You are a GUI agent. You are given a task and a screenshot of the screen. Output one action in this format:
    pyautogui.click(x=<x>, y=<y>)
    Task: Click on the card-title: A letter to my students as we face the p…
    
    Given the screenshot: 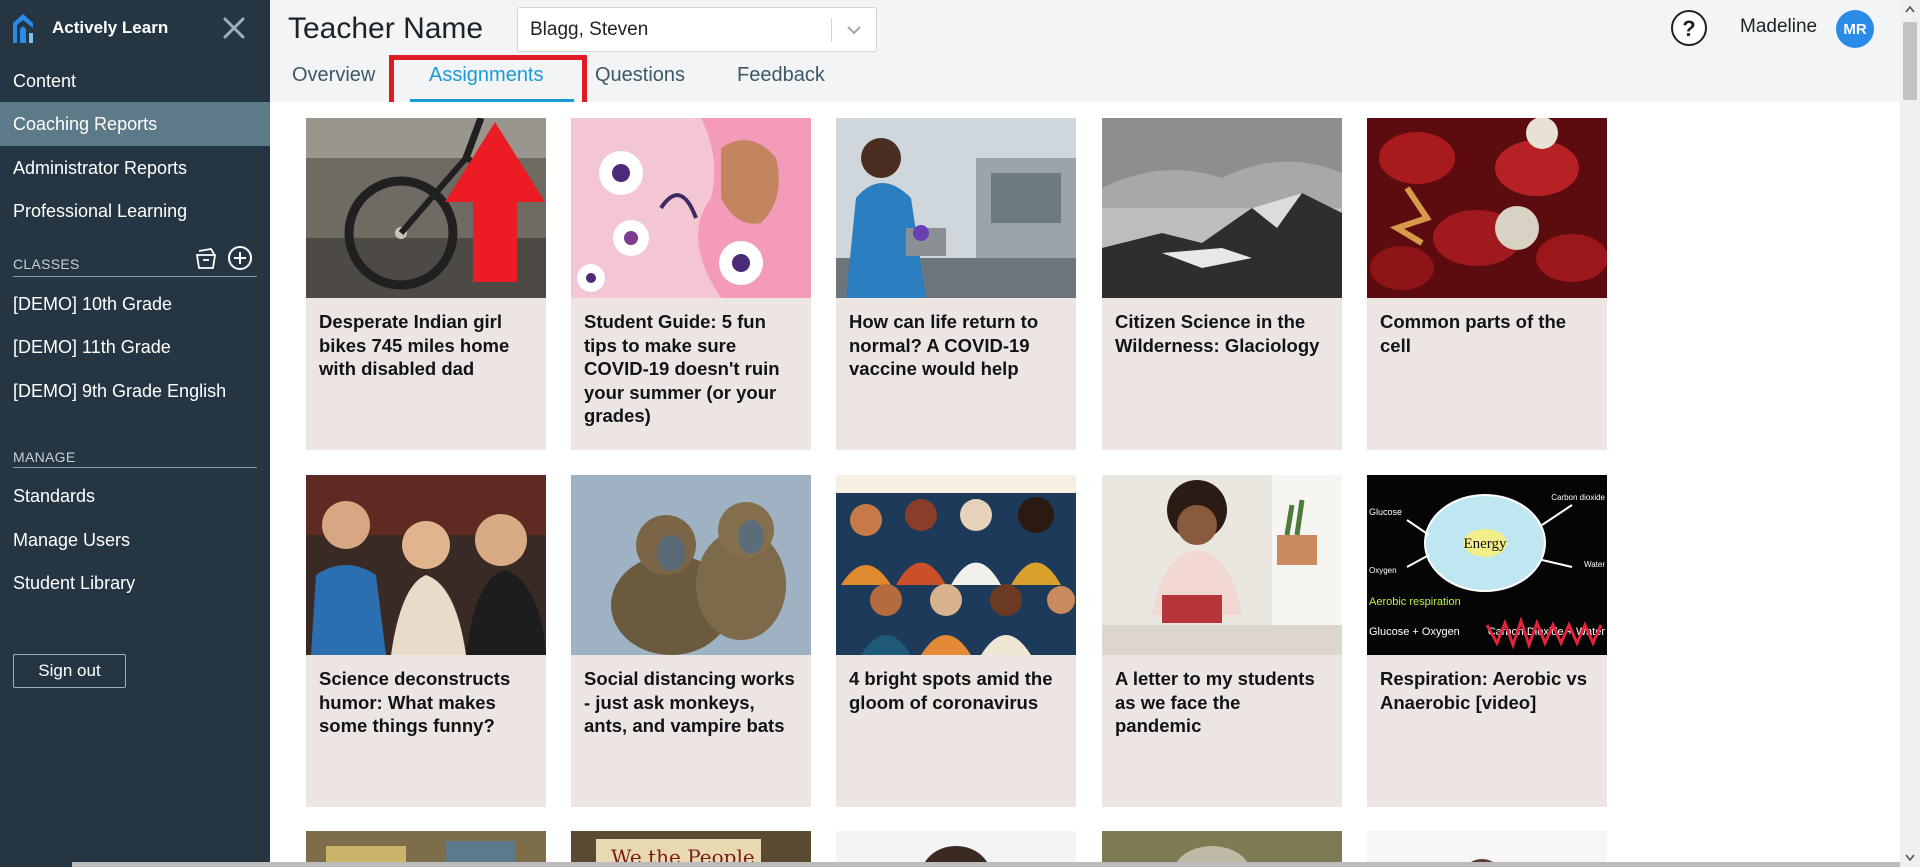 What is the action you would take?
    pyautogui.click(x=1215, y=702)
    